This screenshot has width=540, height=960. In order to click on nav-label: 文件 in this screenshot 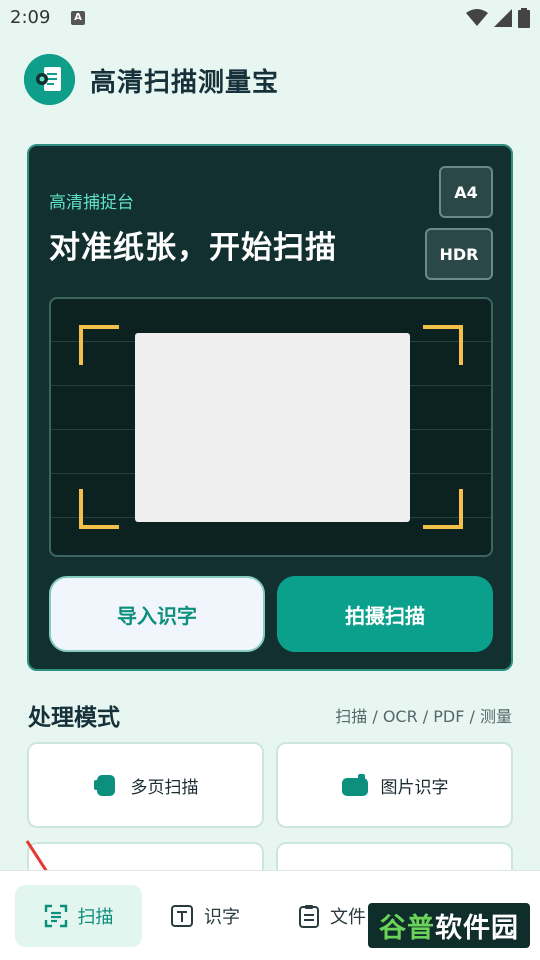, I will do `click(348, 917)`.